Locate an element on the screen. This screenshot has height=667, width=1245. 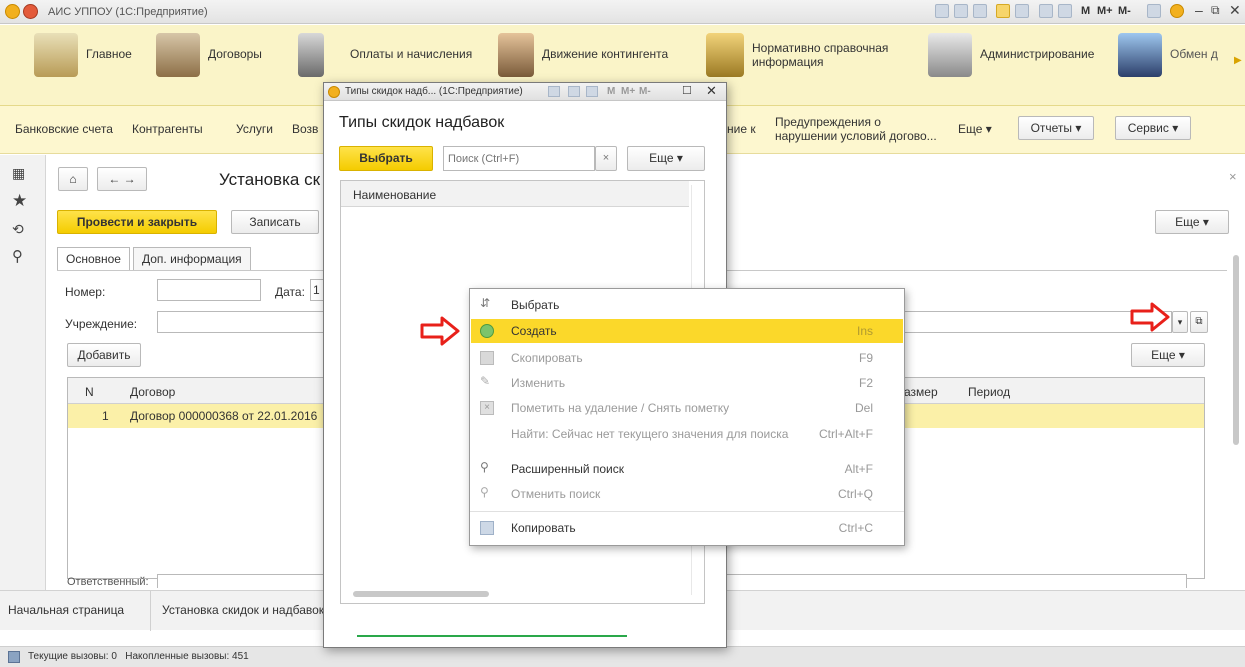
institution-open-icon: ⧉ is located at coordinates (1199, 322).